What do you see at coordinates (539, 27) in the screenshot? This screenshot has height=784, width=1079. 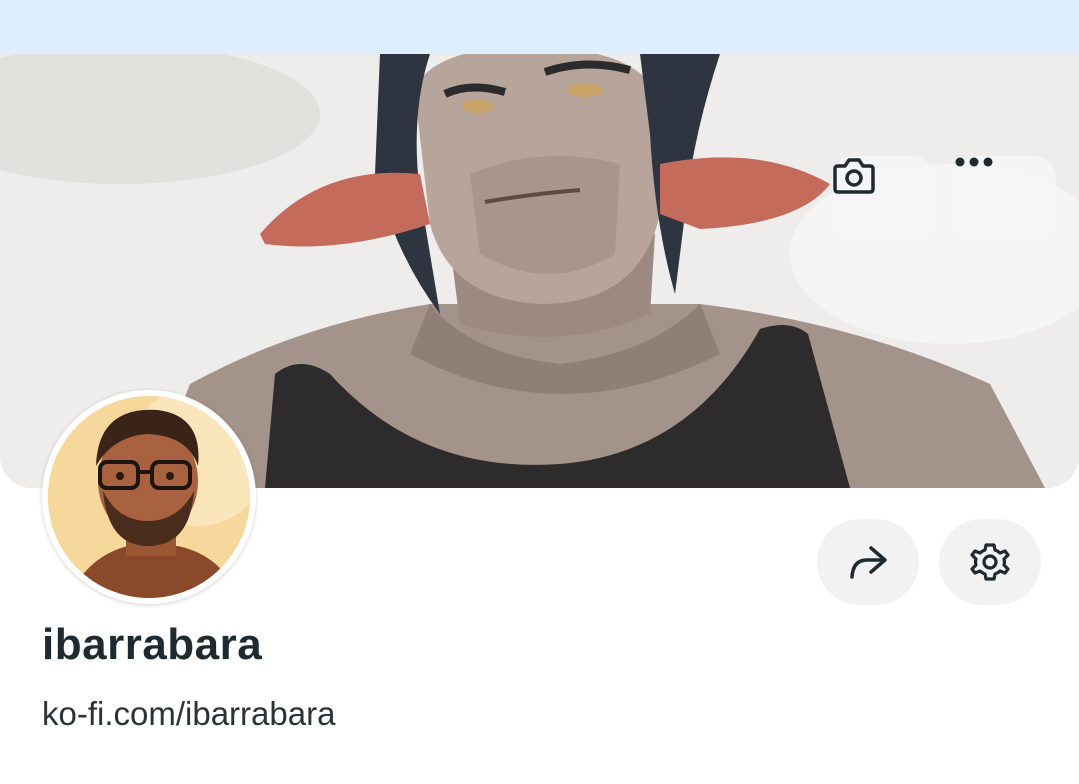 I see `status-bar` at bounding box center [539, 27].